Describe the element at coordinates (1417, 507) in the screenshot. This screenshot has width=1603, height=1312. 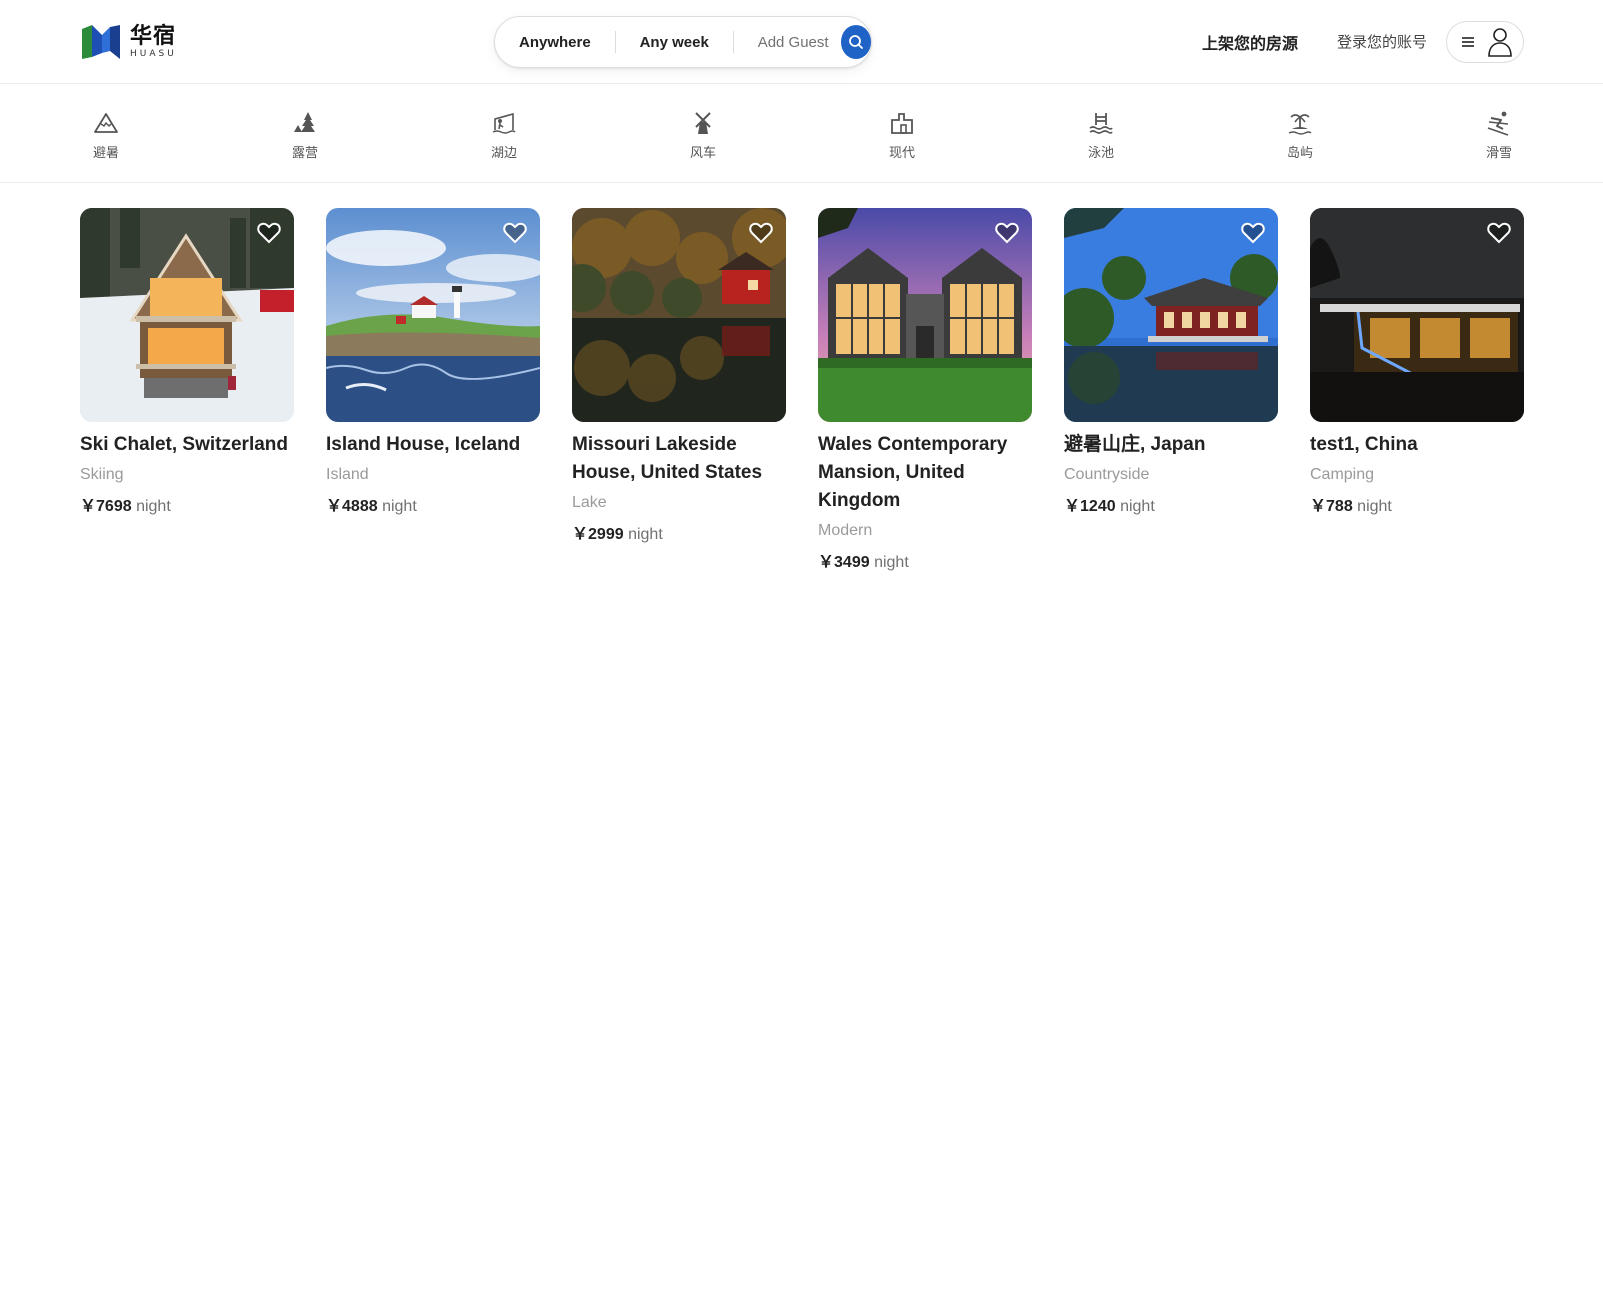
I see `listing-price: ￥788 night` at that location.